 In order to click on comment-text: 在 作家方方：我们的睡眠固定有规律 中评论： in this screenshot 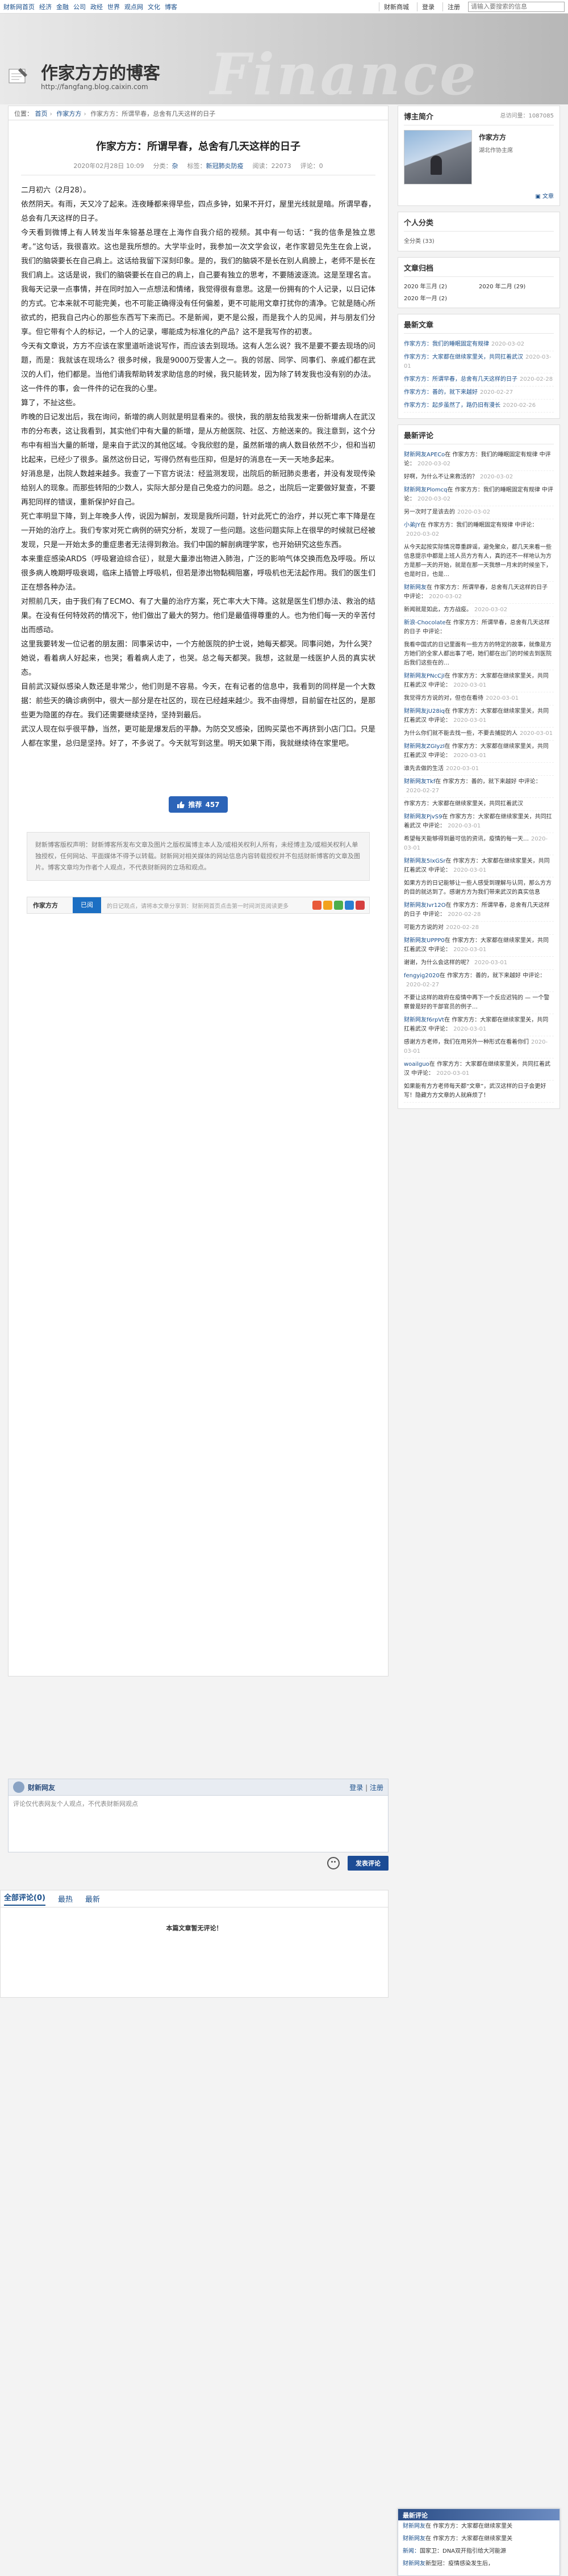, I will do `click(478, 525)`.